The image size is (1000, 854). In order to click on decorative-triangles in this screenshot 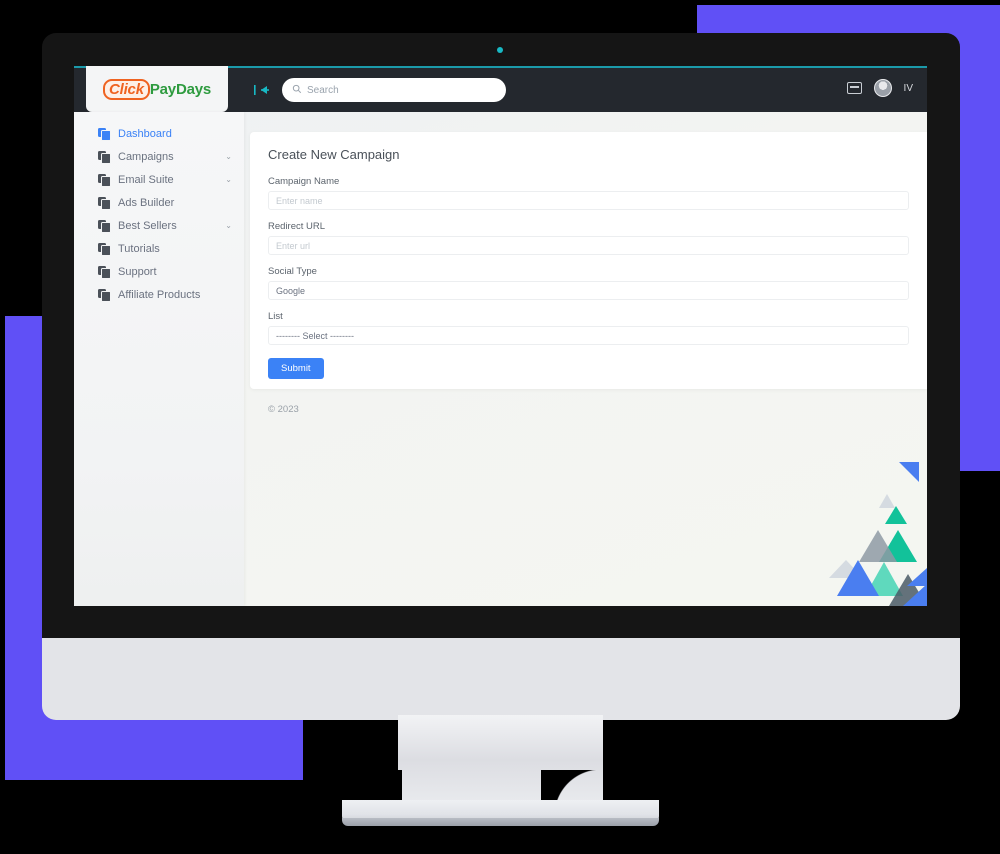, I will do `click(878, 534)`.